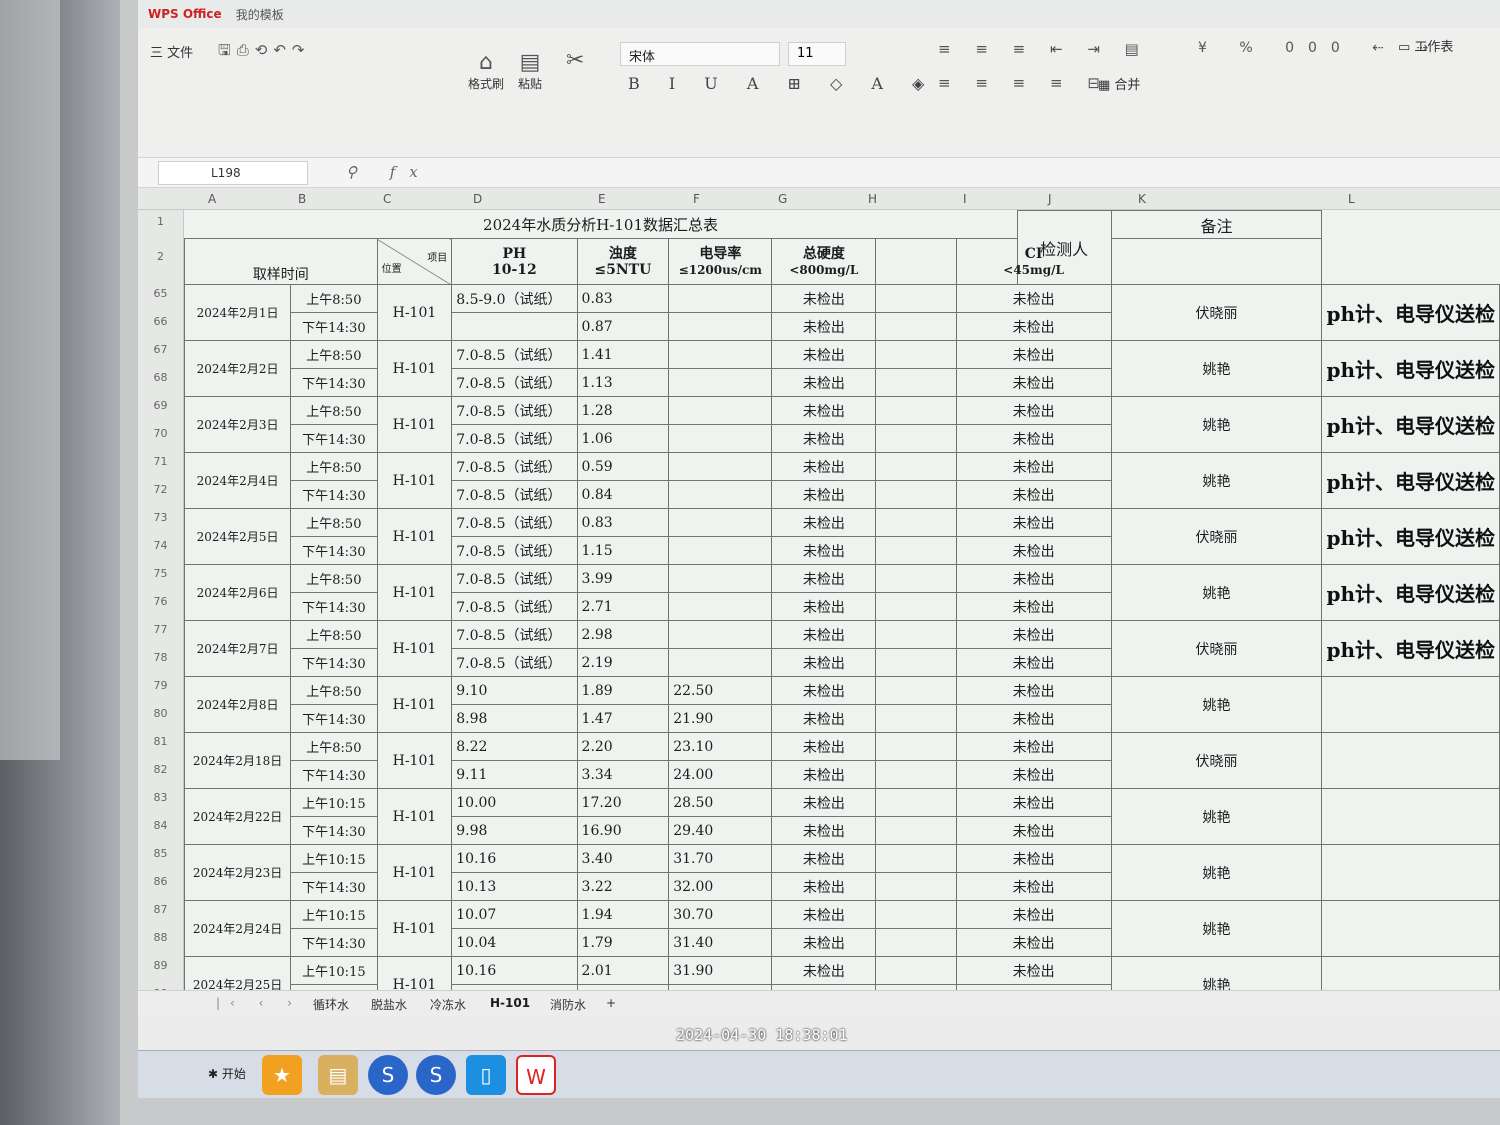 The image size is (1500, 1125). I want to click on sheet-tab: 循环水, so click(331, 1004).